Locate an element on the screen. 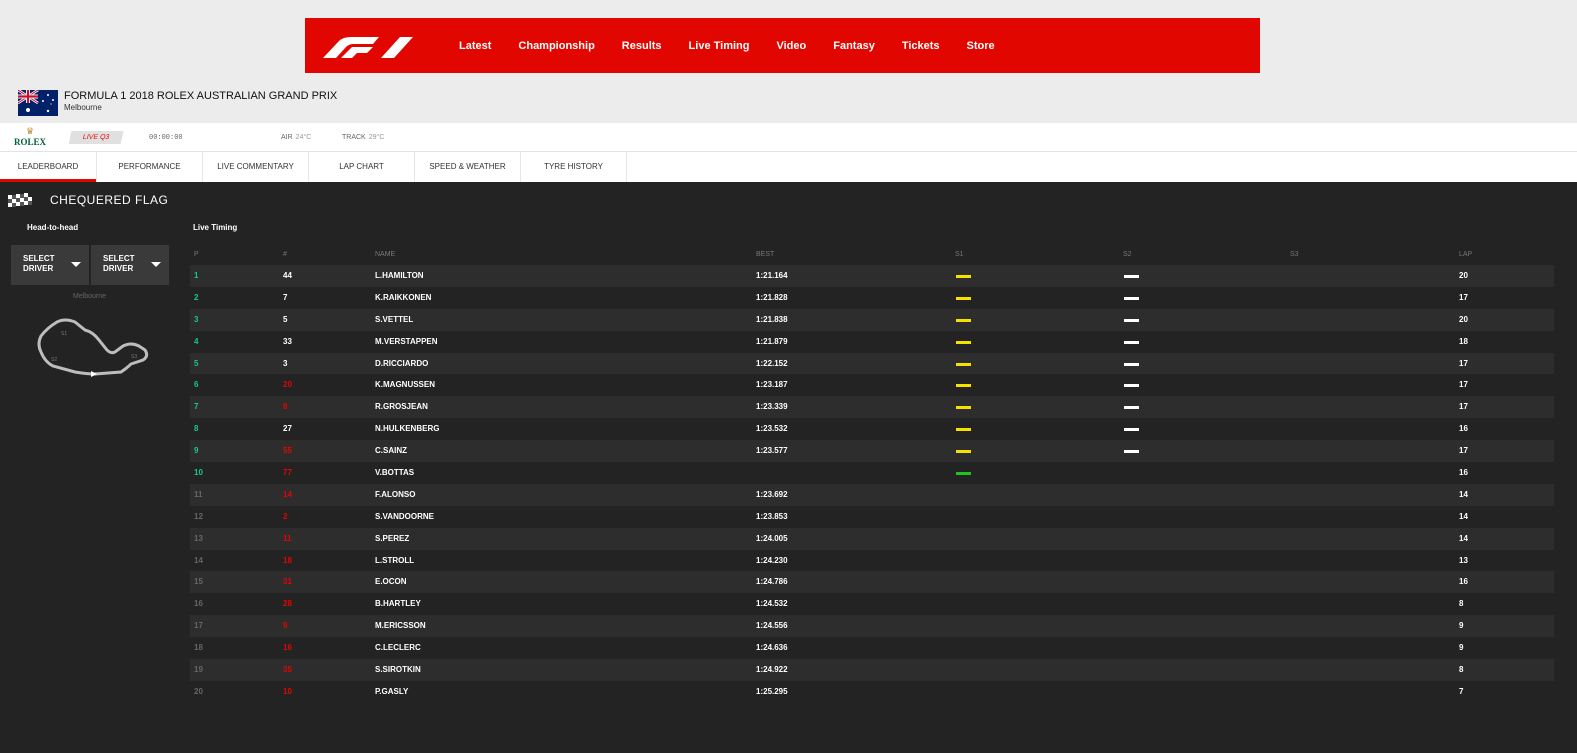 Image resolution: width=1577 pixels, height=753 pixels. sector-1-label: S1 is located at coordinates (64, 334).